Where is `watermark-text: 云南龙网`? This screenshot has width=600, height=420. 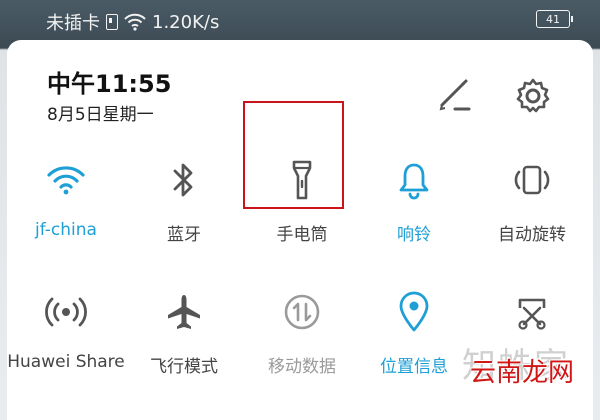 watermark-text: 云南龙网 is located at coordinates (522, 373).